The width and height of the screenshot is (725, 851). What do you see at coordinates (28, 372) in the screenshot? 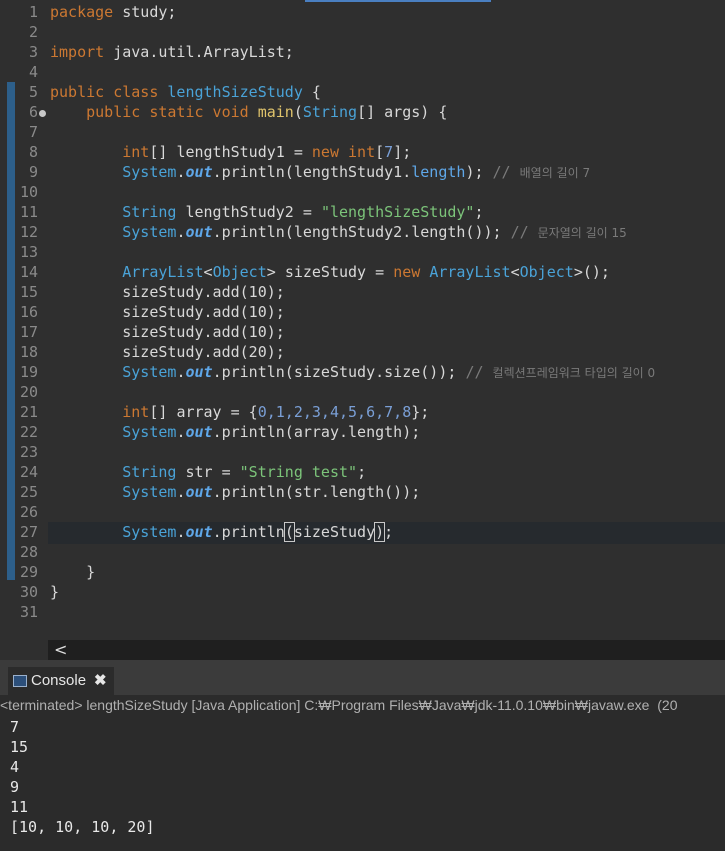
I see `line-number: 19` at bounding box center [28, 372].